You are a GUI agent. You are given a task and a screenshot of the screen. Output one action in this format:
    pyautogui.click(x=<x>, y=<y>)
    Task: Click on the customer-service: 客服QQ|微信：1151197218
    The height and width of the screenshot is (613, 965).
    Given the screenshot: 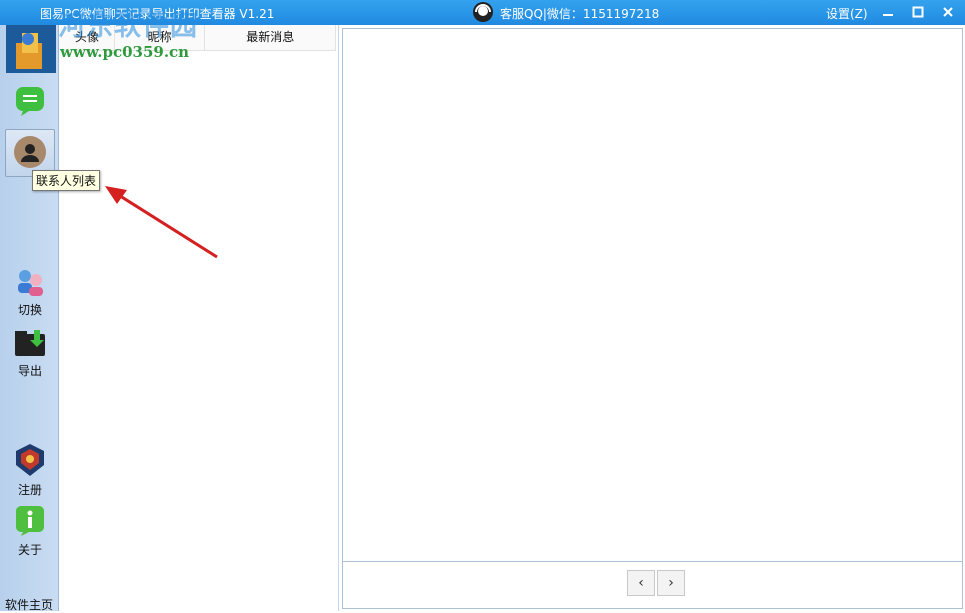 What is the action you would take?
    pyautogui.click(x=566, y=13)
    